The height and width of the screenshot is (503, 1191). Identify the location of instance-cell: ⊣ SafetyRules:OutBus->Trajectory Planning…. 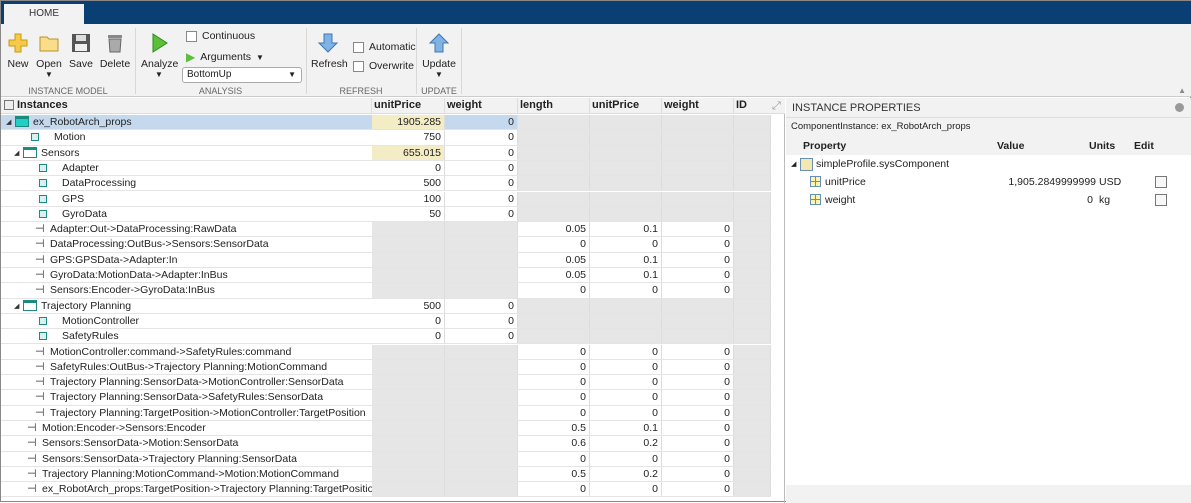
(186, 367).